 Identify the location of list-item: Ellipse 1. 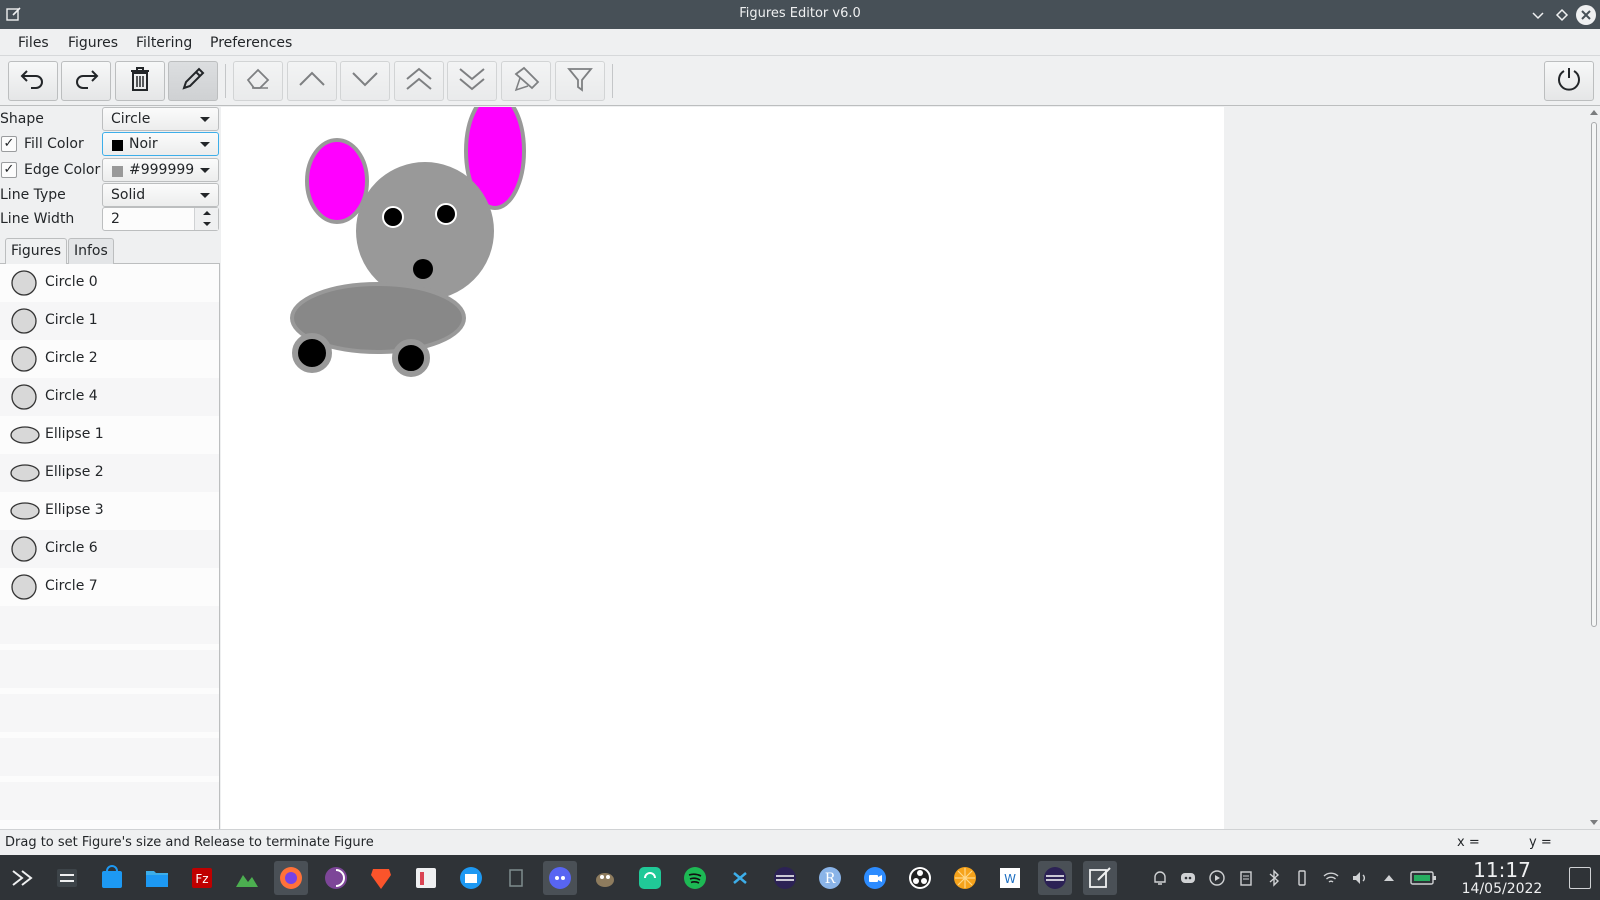
(109, 435).